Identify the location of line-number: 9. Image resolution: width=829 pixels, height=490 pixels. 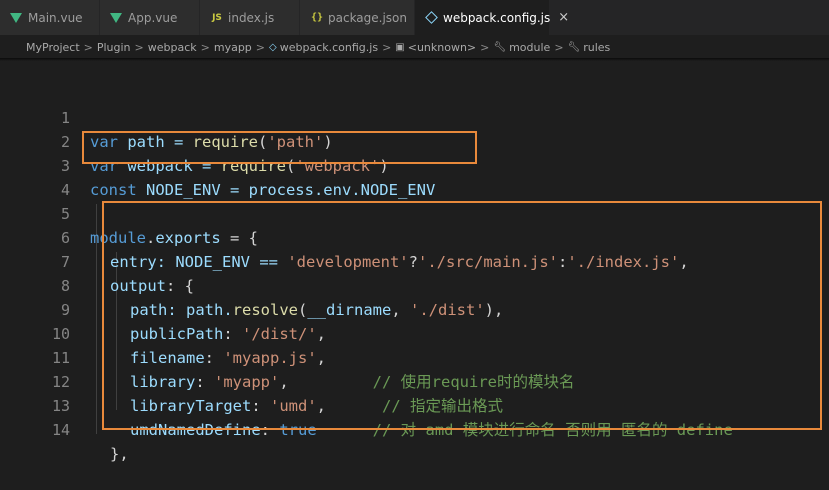
(65, 310).